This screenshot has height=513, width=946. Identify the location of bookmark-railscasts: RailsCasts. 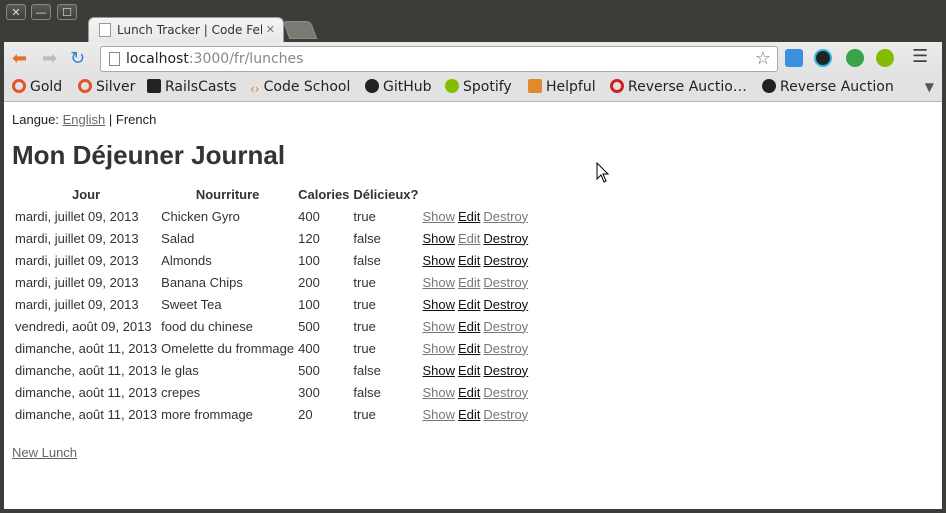
(192, 87).